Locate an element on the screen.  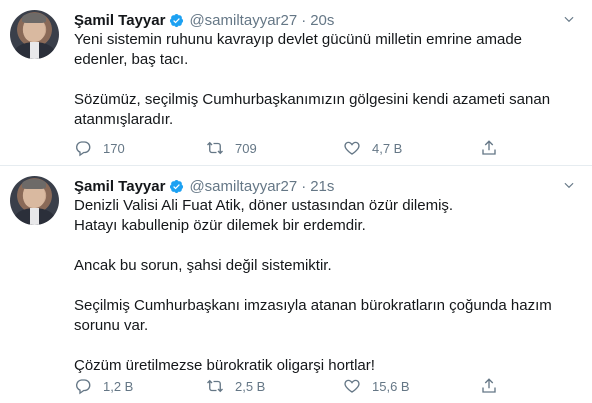
tweet-paragraph: Ancak bu sorun, şahsi değil sistemiktir. is located at coordinates (203, 265).